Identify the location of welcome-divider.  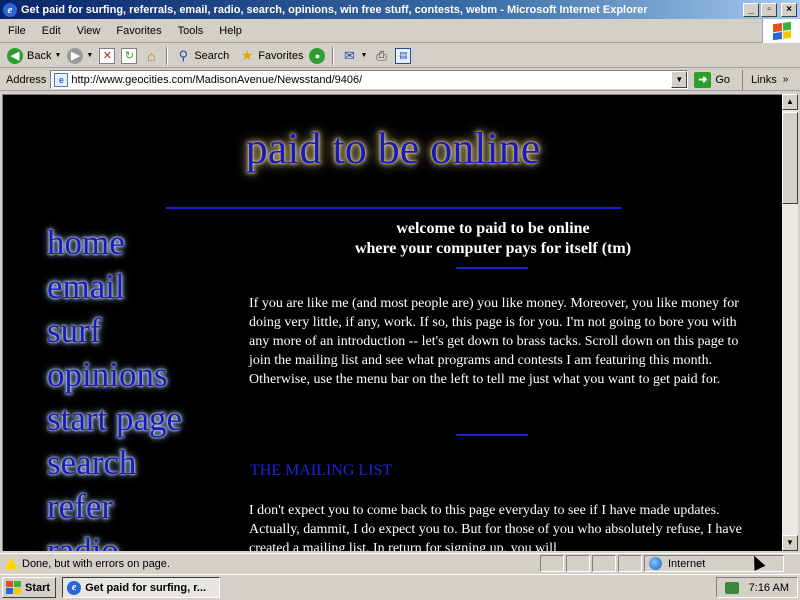
(492, 268).